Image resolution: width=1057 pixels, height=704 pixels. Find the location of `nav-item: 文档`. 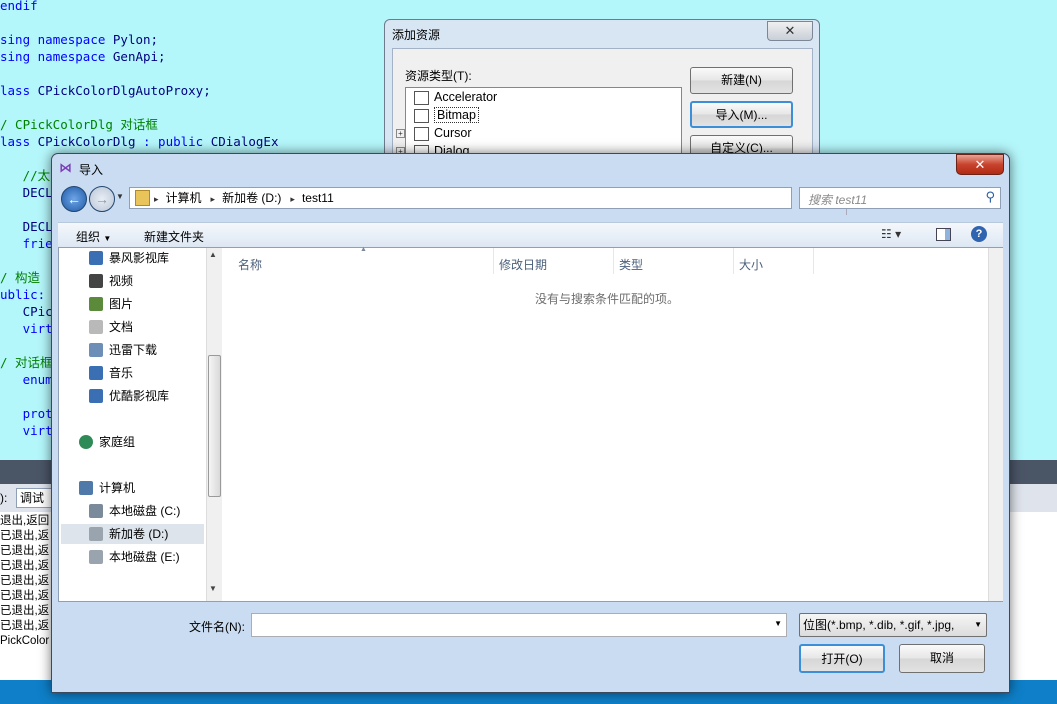

nav-item: 文档 is located at coordinates (111, 327).